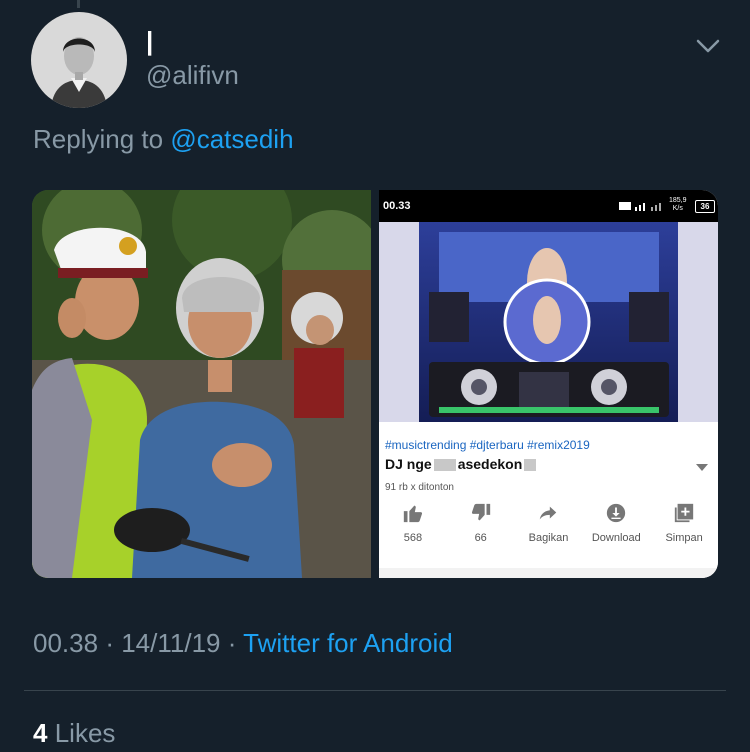 The width and height of the screenshot is (750, 752). I want to click on share-action: Bagikan, so click(549, 525).